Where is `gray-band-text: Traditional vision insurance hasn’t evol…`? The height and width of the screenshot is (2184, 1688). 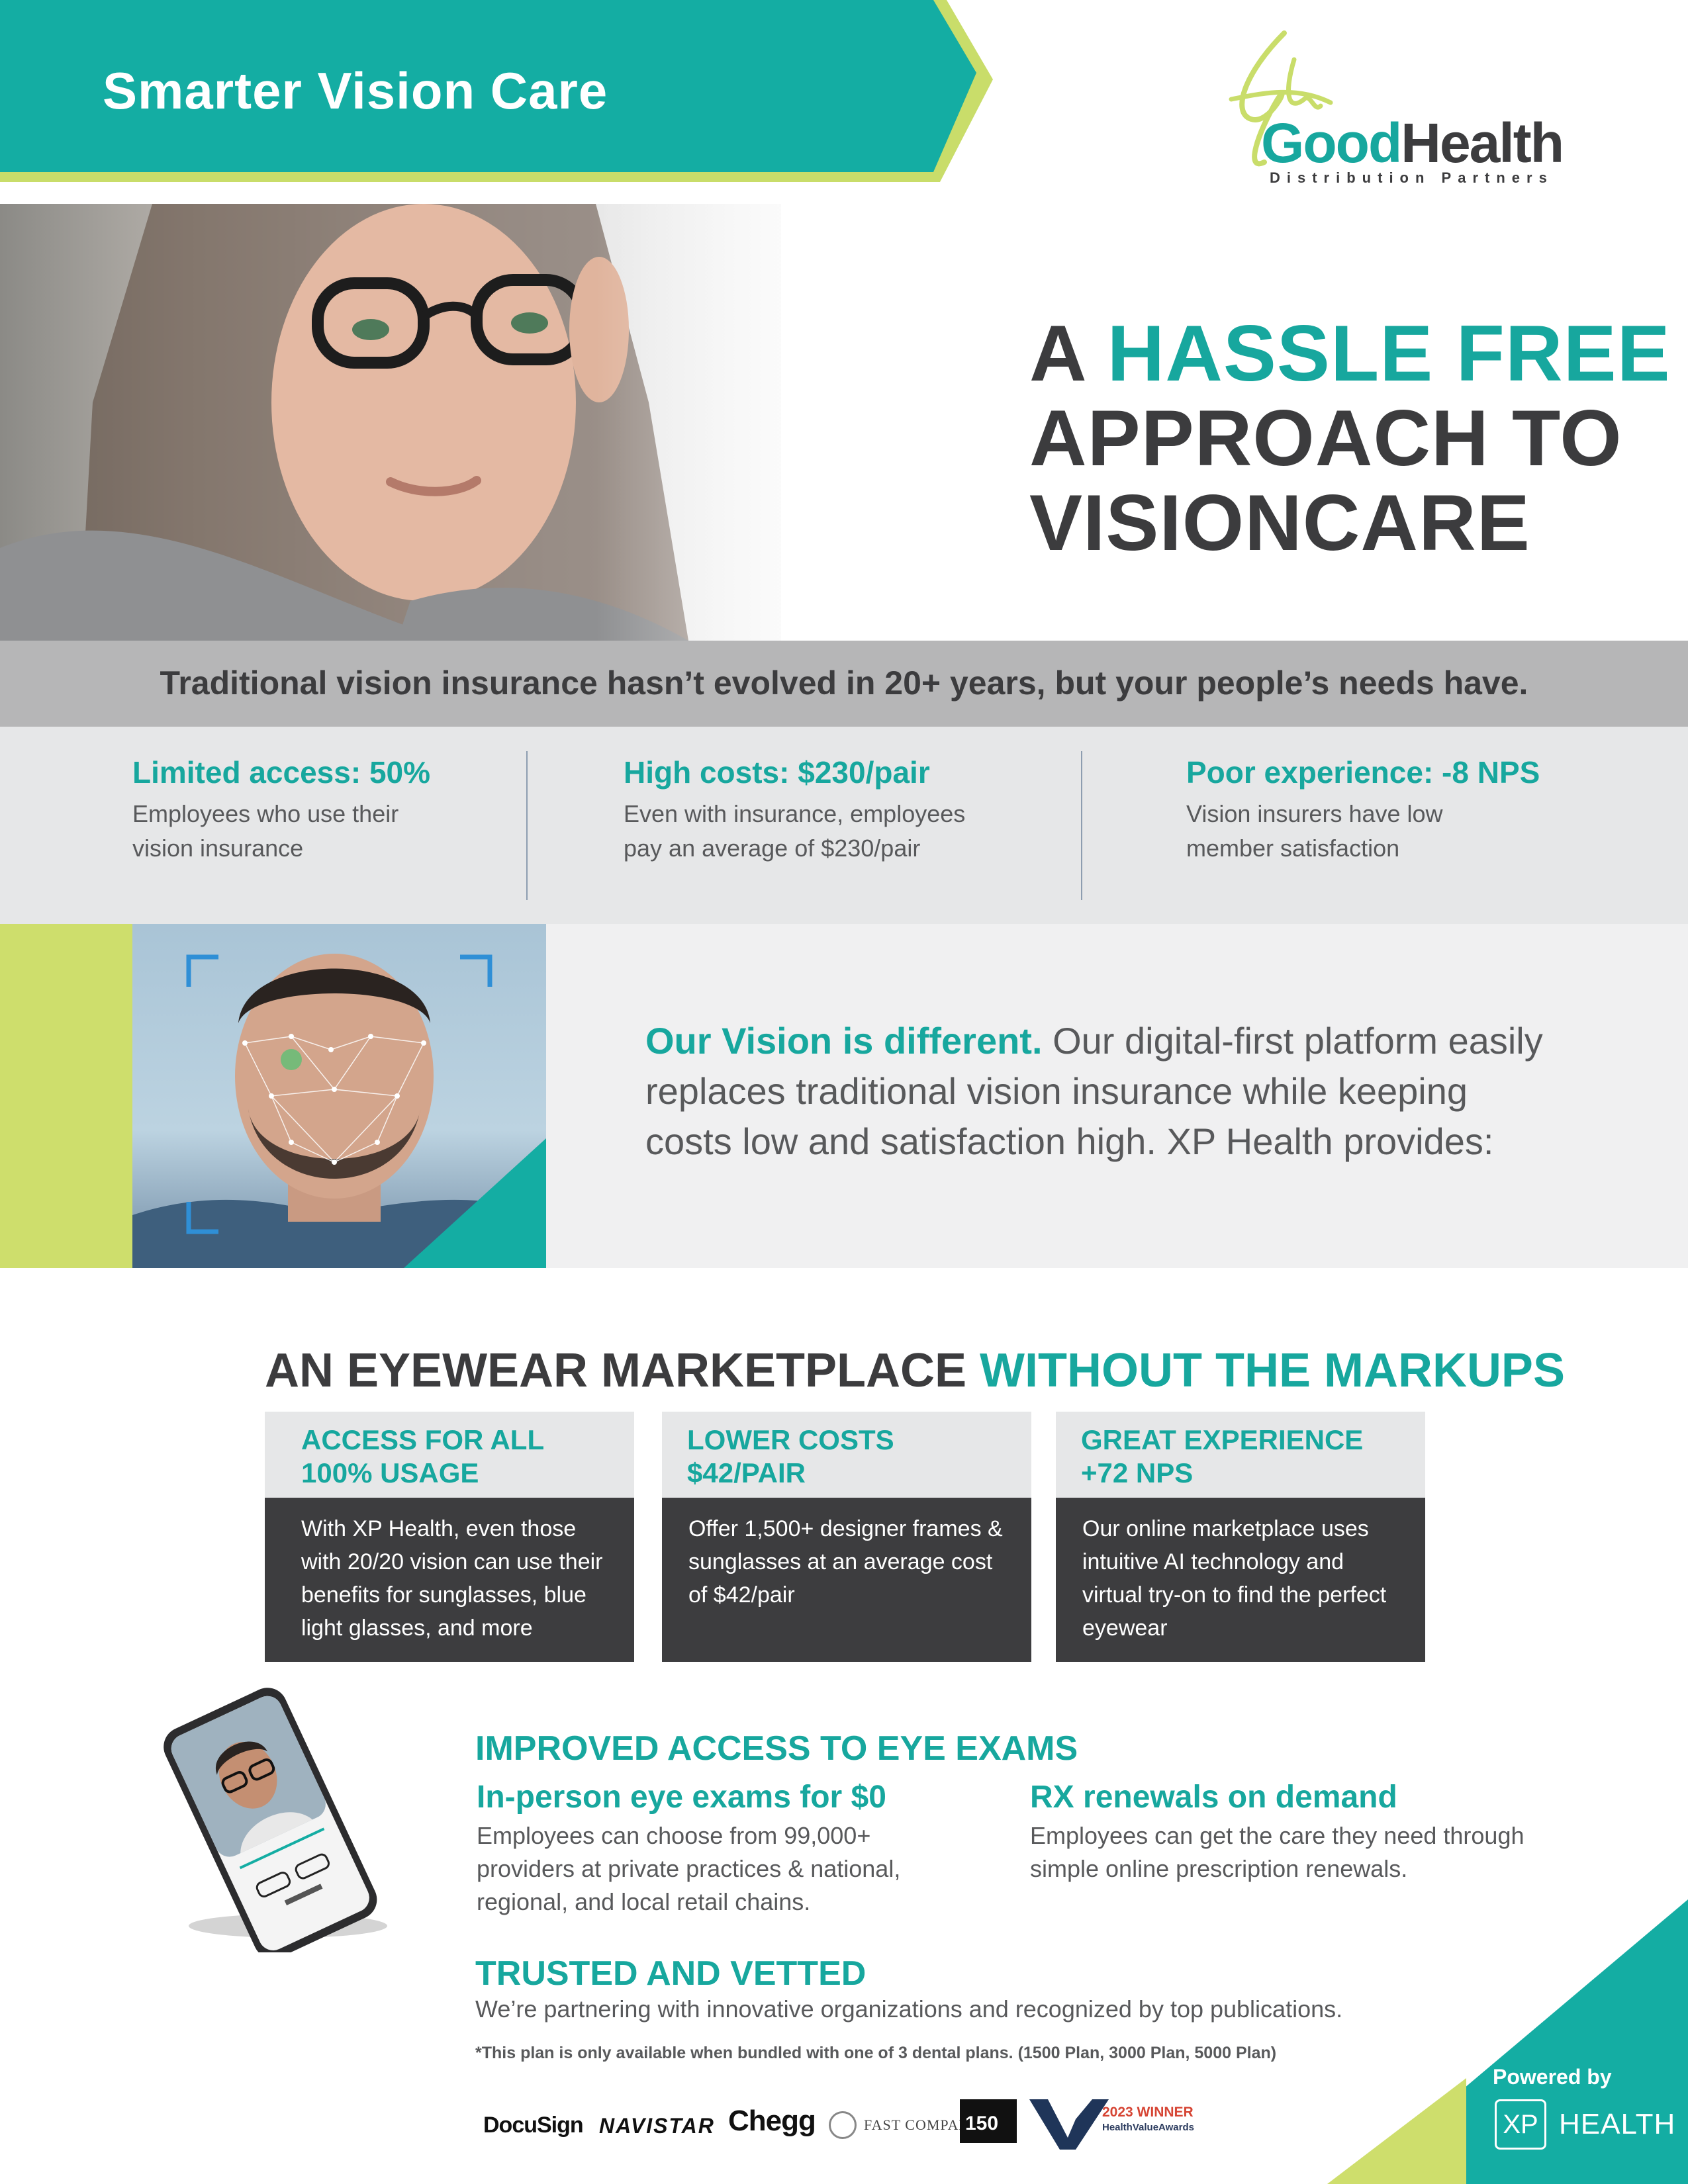
gray-band-text: Traditional vision insurance hasn’t evol… is located at coordinates (844, 683).